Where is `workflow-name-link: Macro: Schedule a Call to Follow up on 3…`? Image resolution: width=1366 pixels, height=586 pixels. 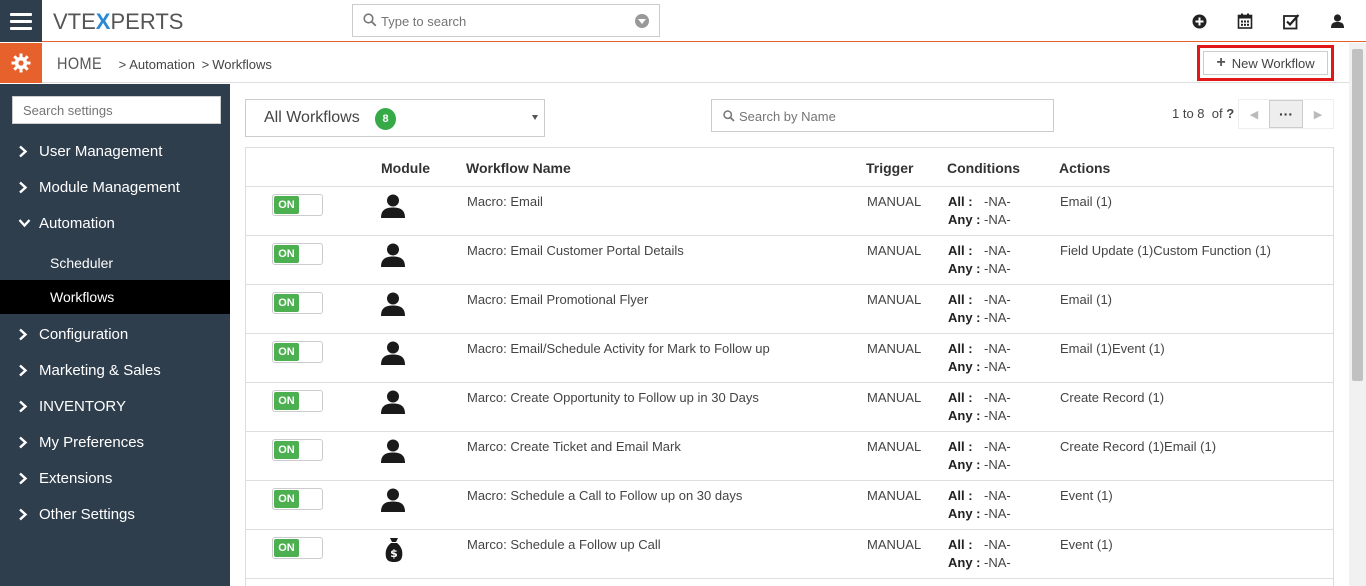 workflow-name-link: Macro: Schedule a Call to Follow up on 3… is located at coordinates (604, 495).